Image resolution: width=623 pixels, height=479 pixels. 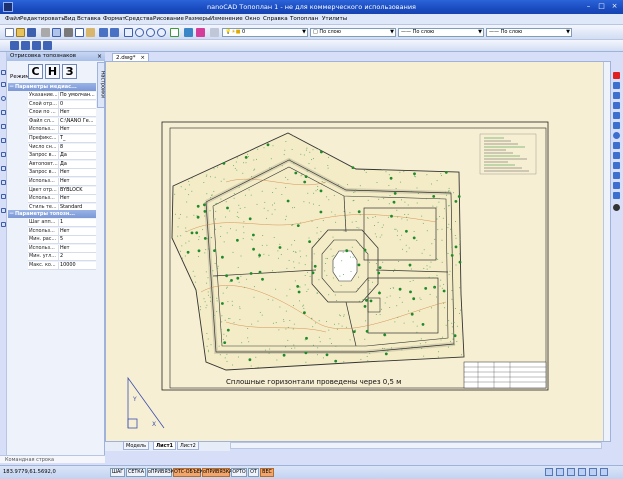 I want to click on property-value: 10000, so click(x=77, y=266).